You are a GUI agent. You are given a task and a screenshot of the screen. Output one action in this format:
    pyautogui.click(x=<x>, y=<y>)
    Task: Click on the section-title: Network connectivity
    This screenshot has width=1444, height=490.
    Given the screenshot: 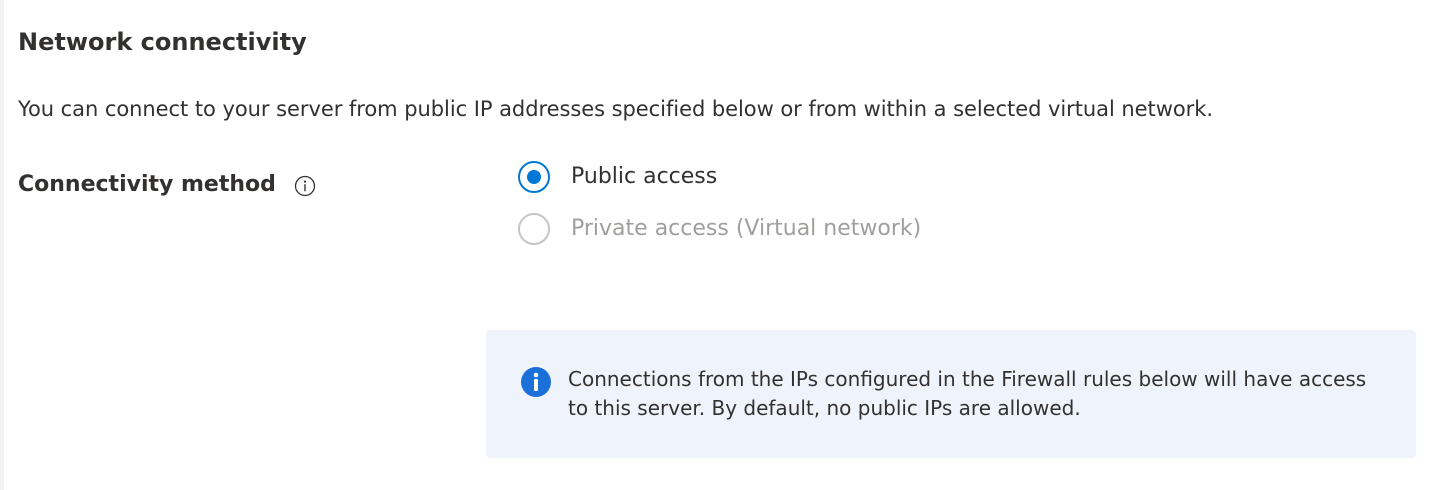 What is the action you would take?
    pyautogui.click(x=162, y=42)
    